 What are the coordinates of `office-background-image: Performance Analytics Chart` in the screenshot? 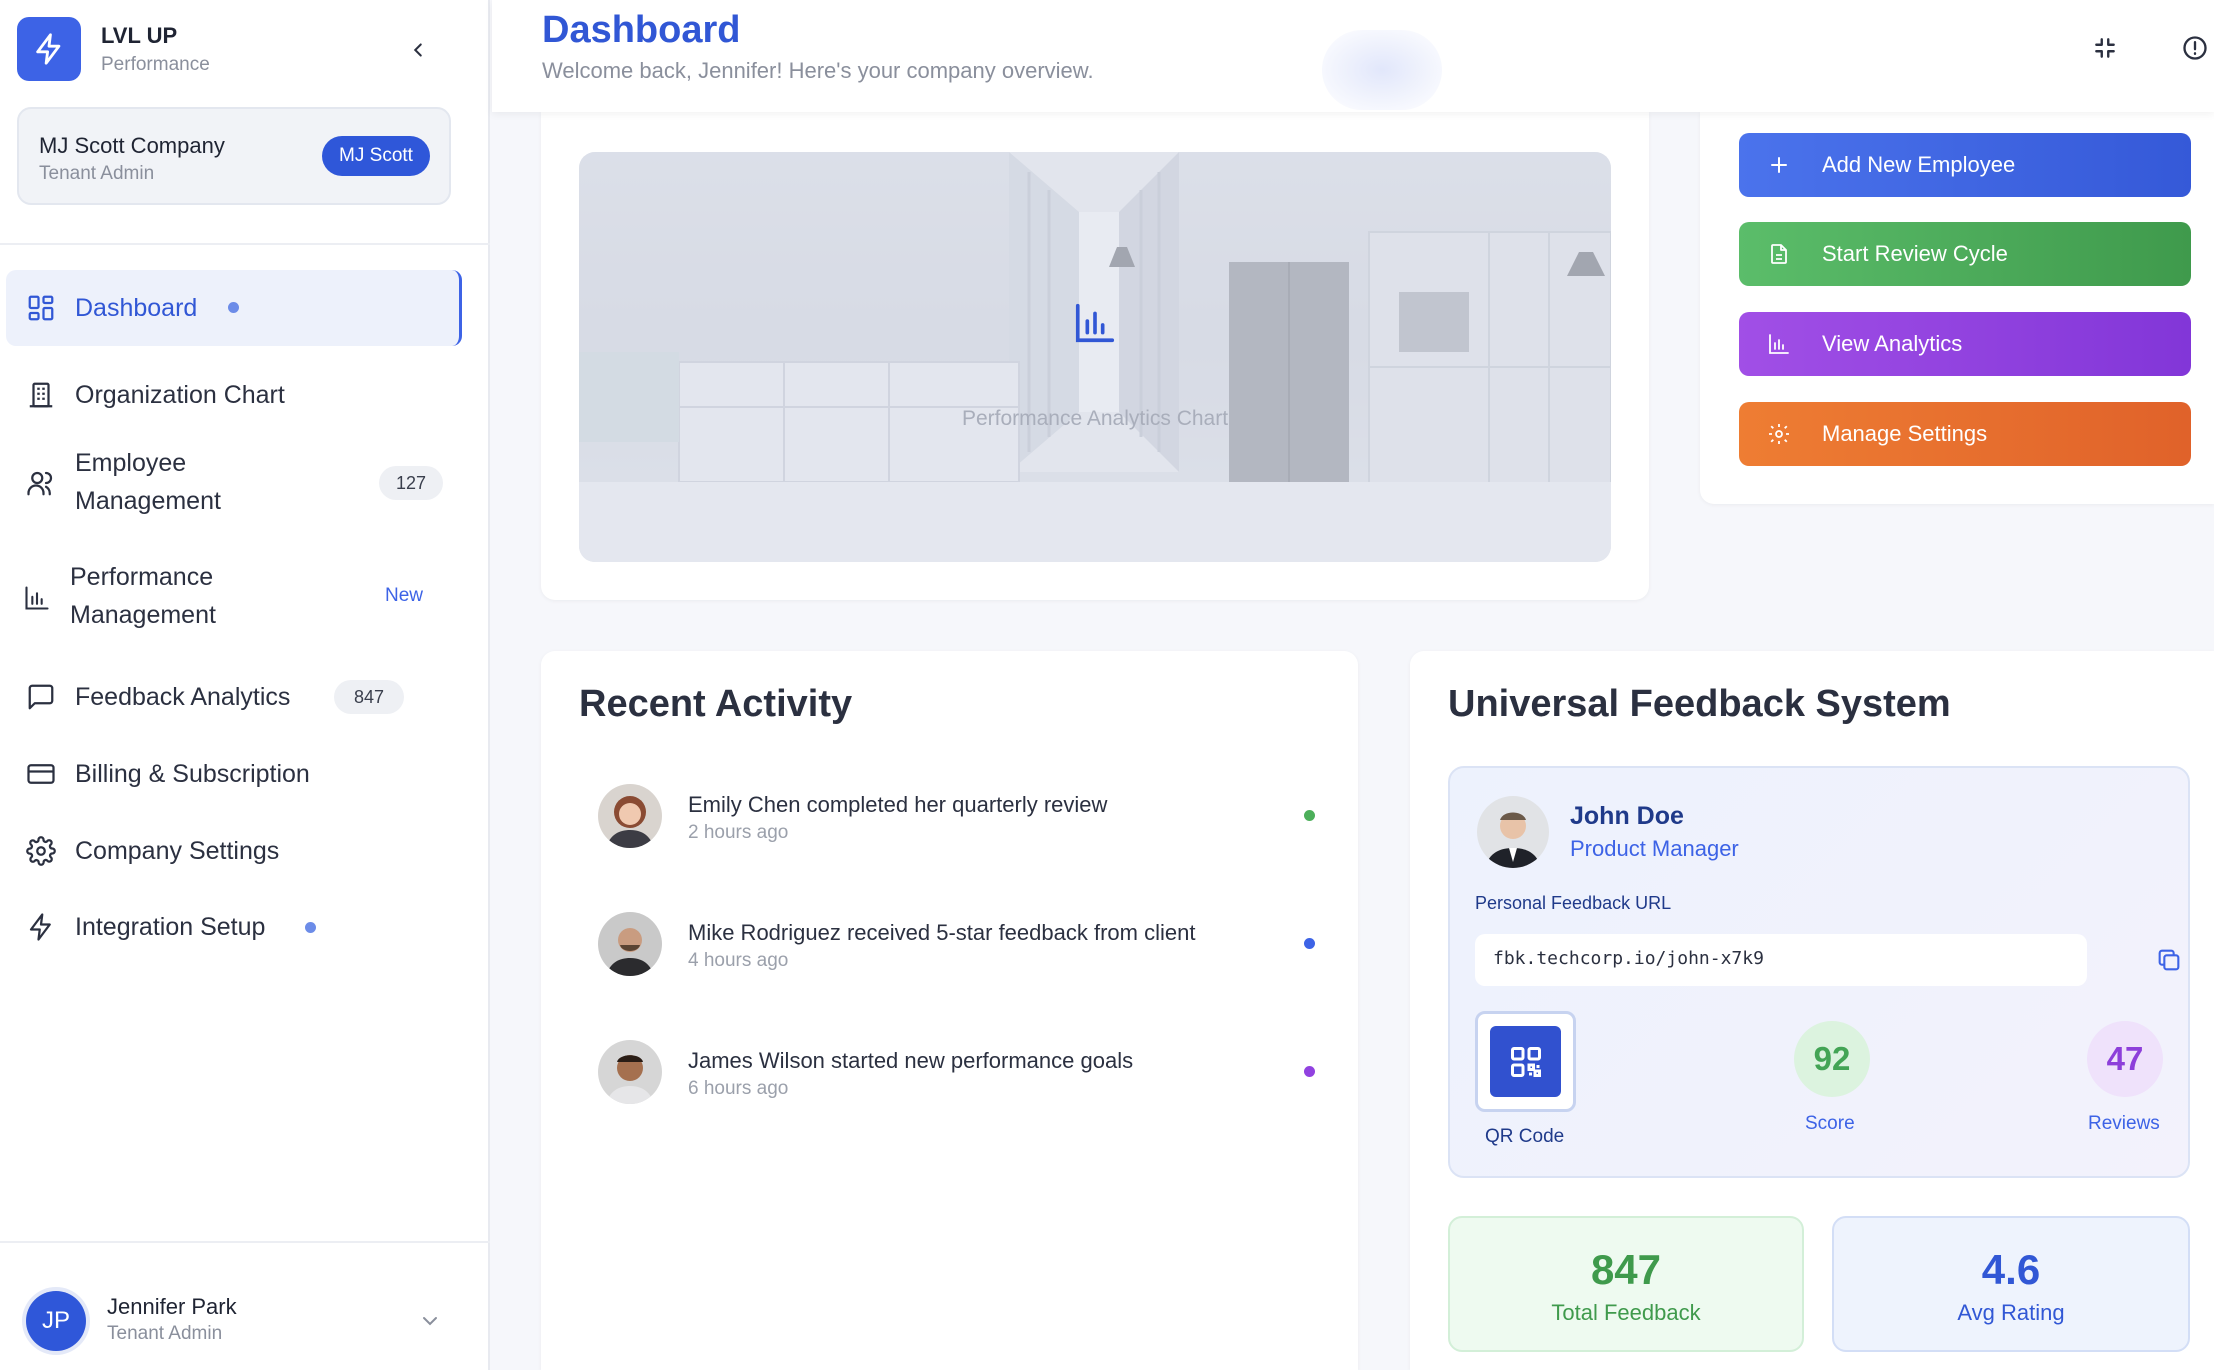 It's located at (1095, 357).